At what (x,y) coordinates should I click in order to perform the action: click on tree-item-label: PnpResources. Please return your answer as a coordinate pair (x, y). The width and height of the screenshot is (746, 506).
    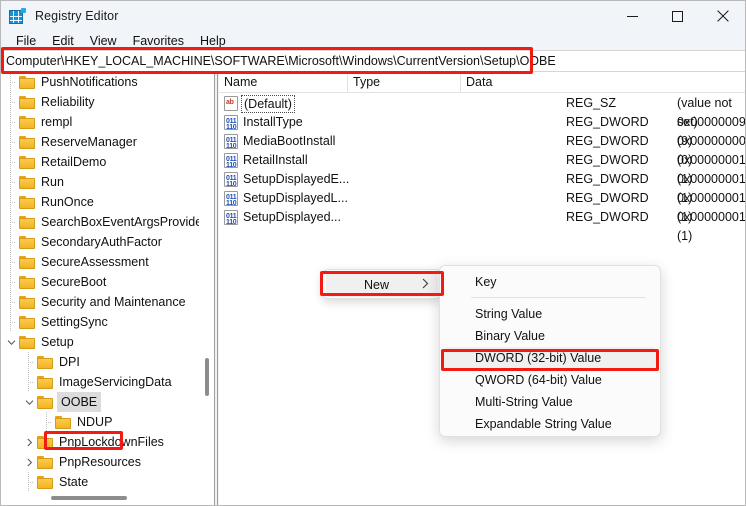
    Looking at the image, I should click on (100, 462).